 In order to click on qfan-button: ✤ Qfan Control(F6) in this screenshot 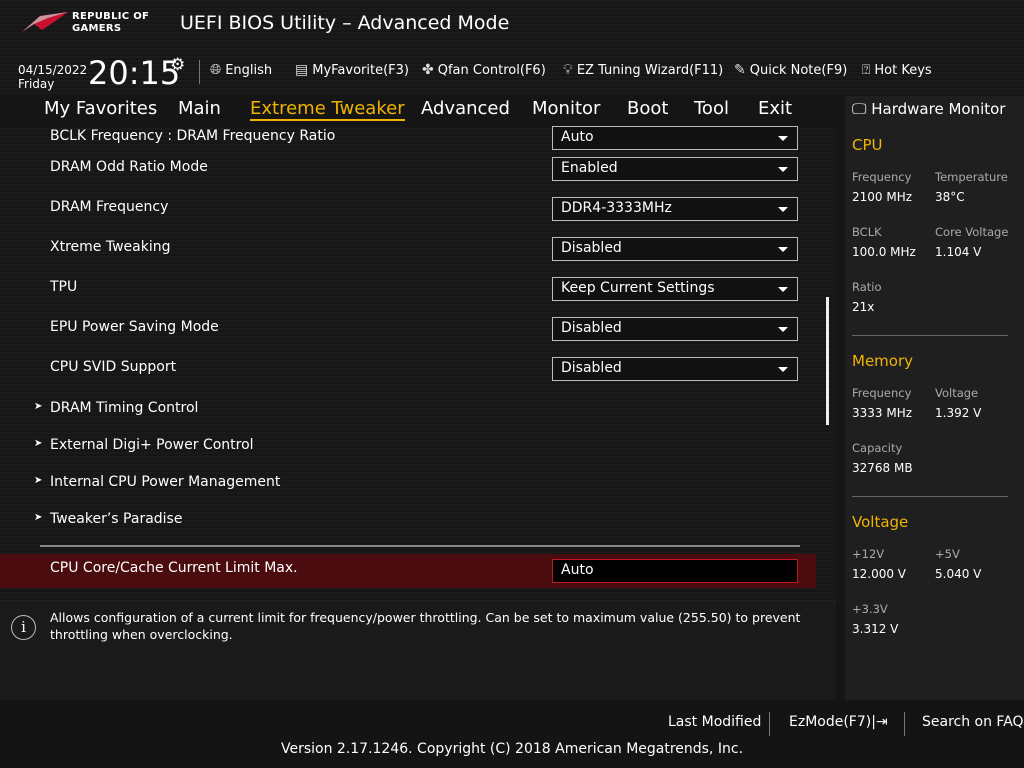, I will do `click(484, 70)`.